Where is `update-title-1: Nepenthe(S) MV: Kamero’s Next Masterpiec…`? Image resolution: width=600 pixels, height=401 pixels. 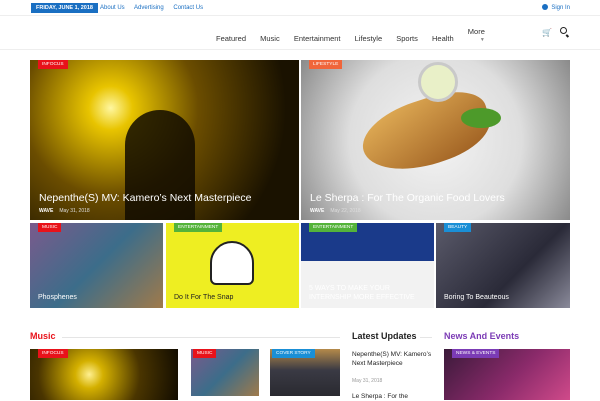
update-title-1: Nepenthe(S) MV: Kamero’s Next Masterpiec… is located at coordinates (392, 359).